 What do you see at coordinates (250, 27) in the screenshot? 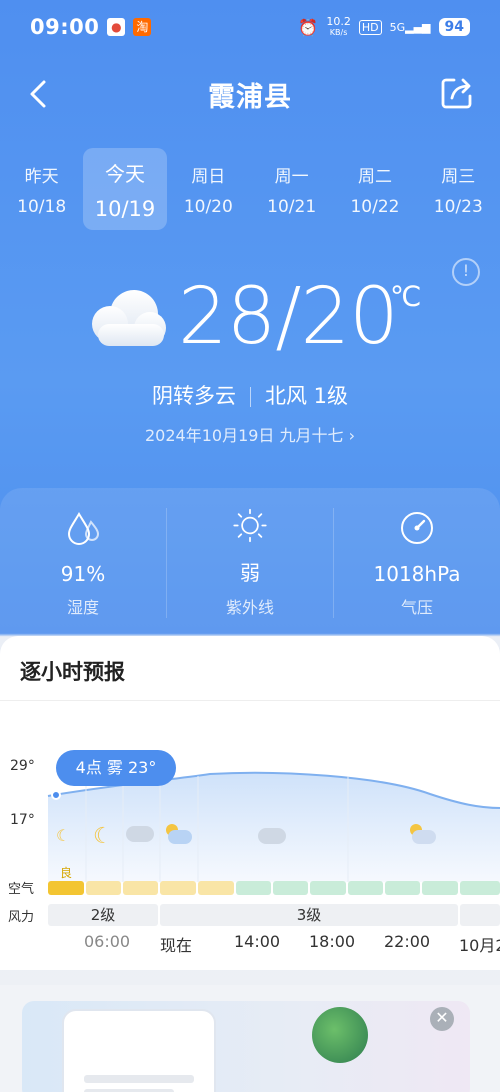
I see `status-bar: 09:00 ● 淘 ⏰ 10.2 KB/s HD 5G▂▄▆ 94` at bounding box center [250, 27].